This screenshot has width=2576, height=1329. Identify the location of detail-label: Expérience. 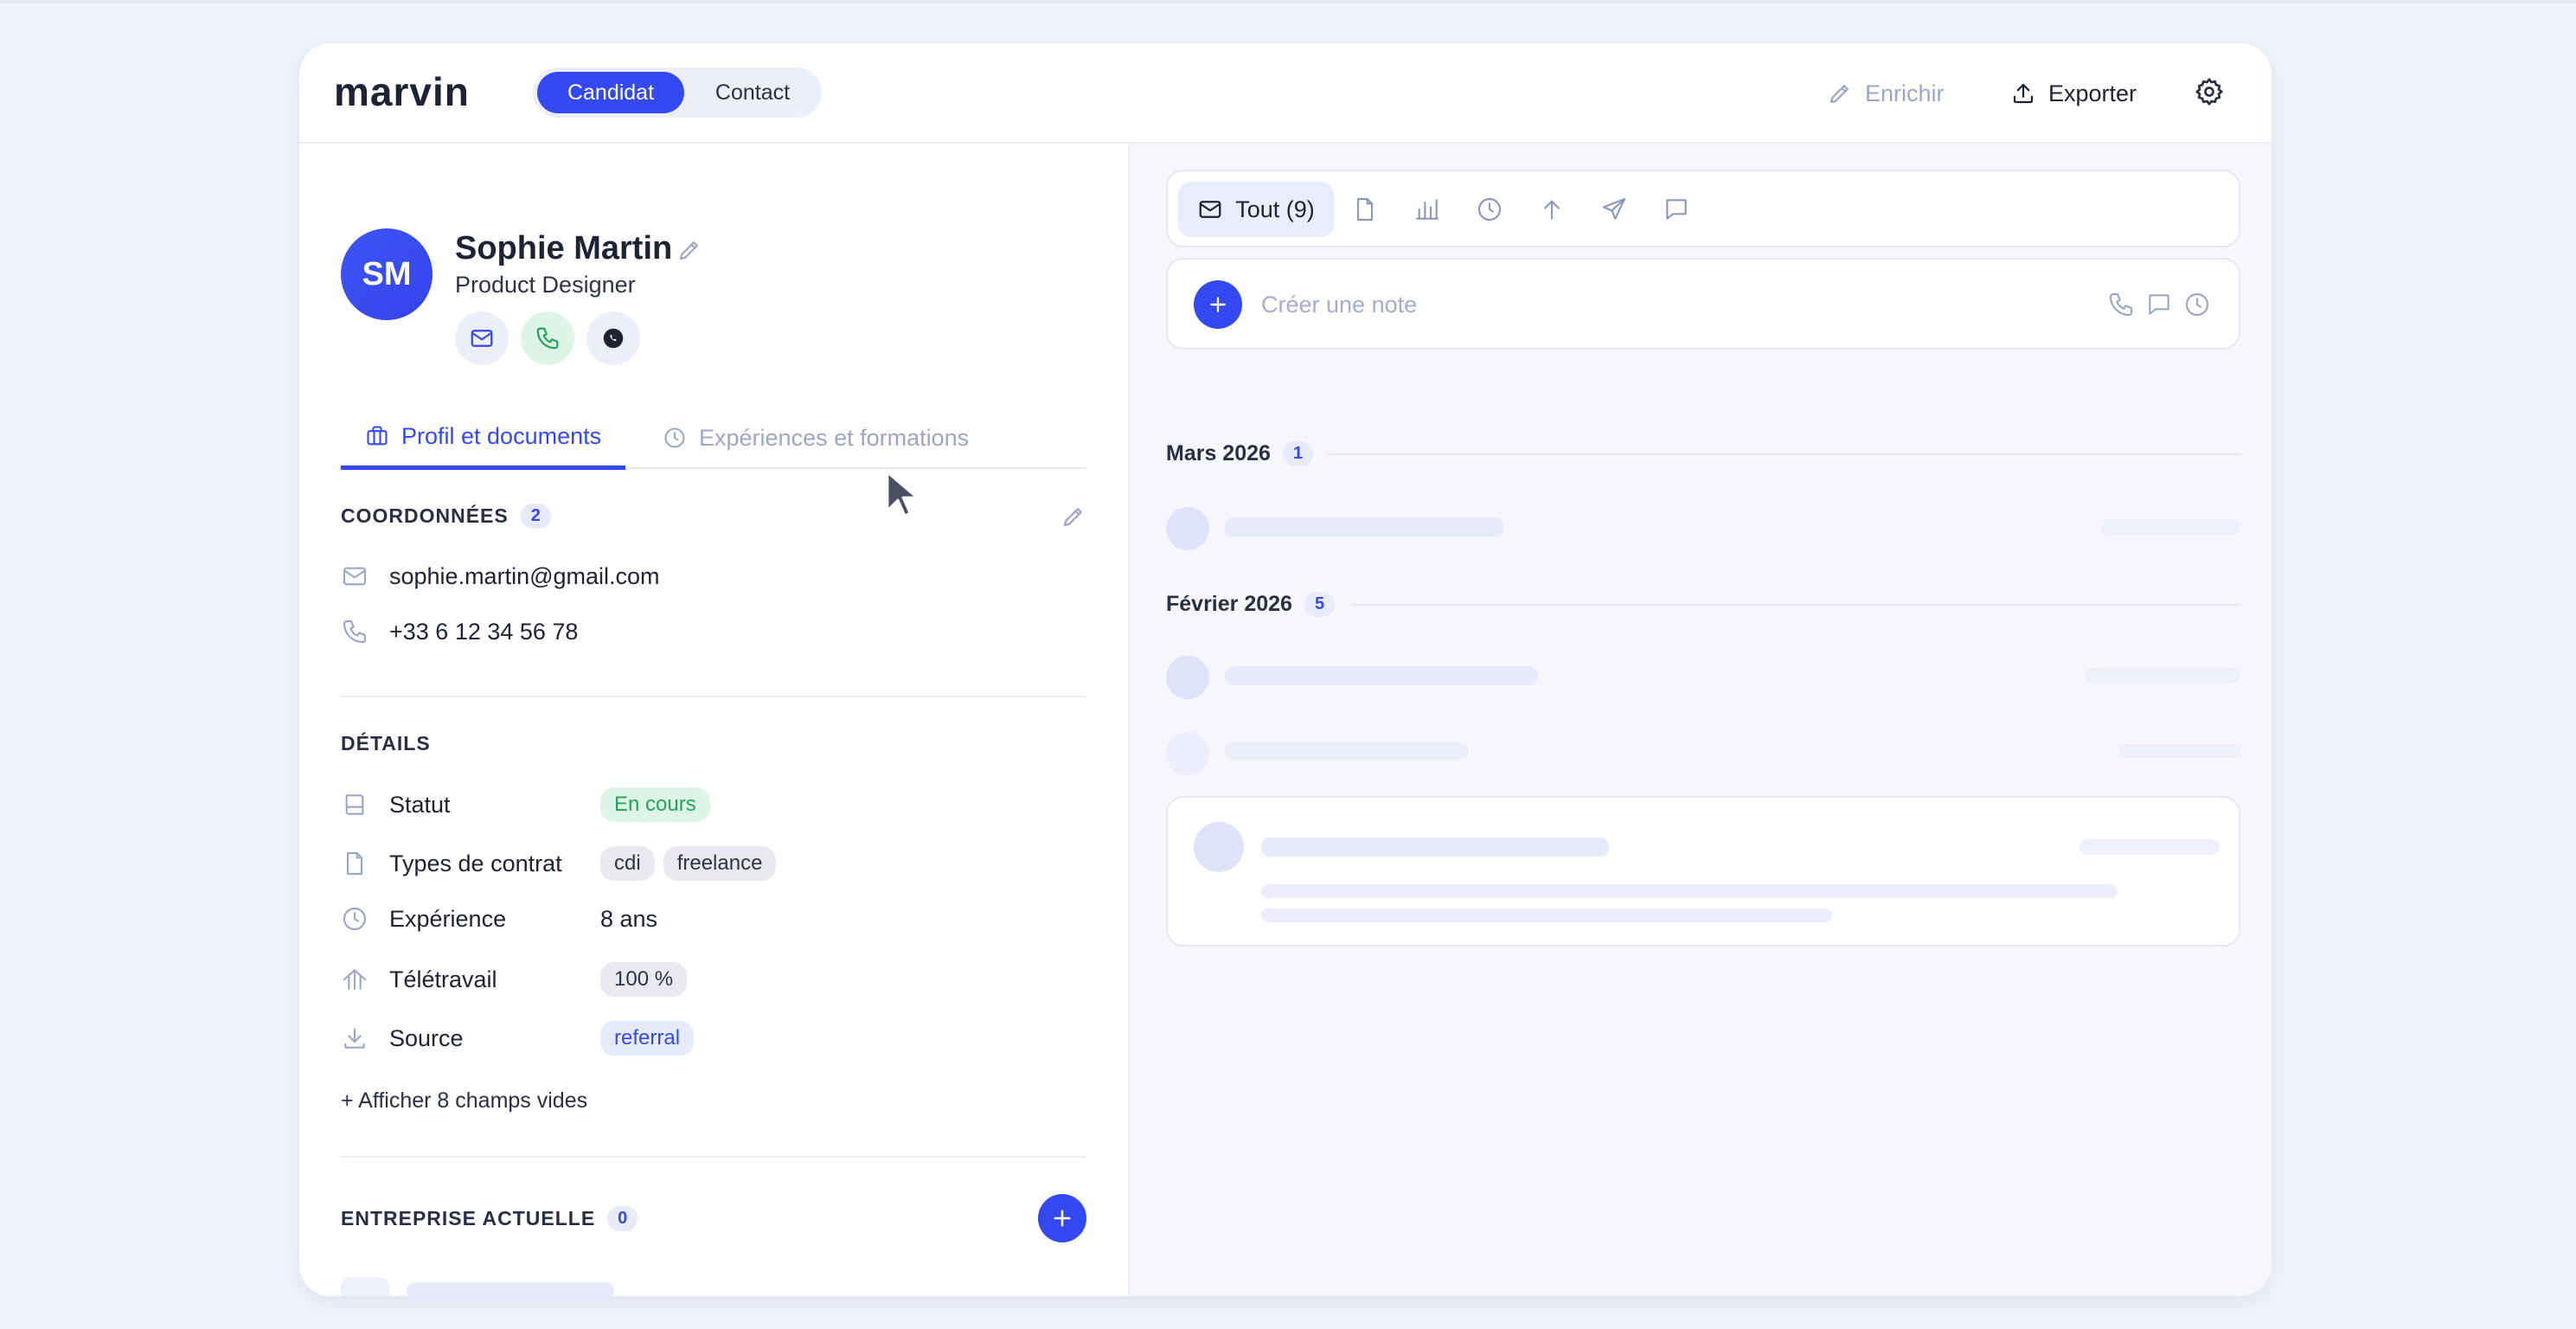
(448, 918).